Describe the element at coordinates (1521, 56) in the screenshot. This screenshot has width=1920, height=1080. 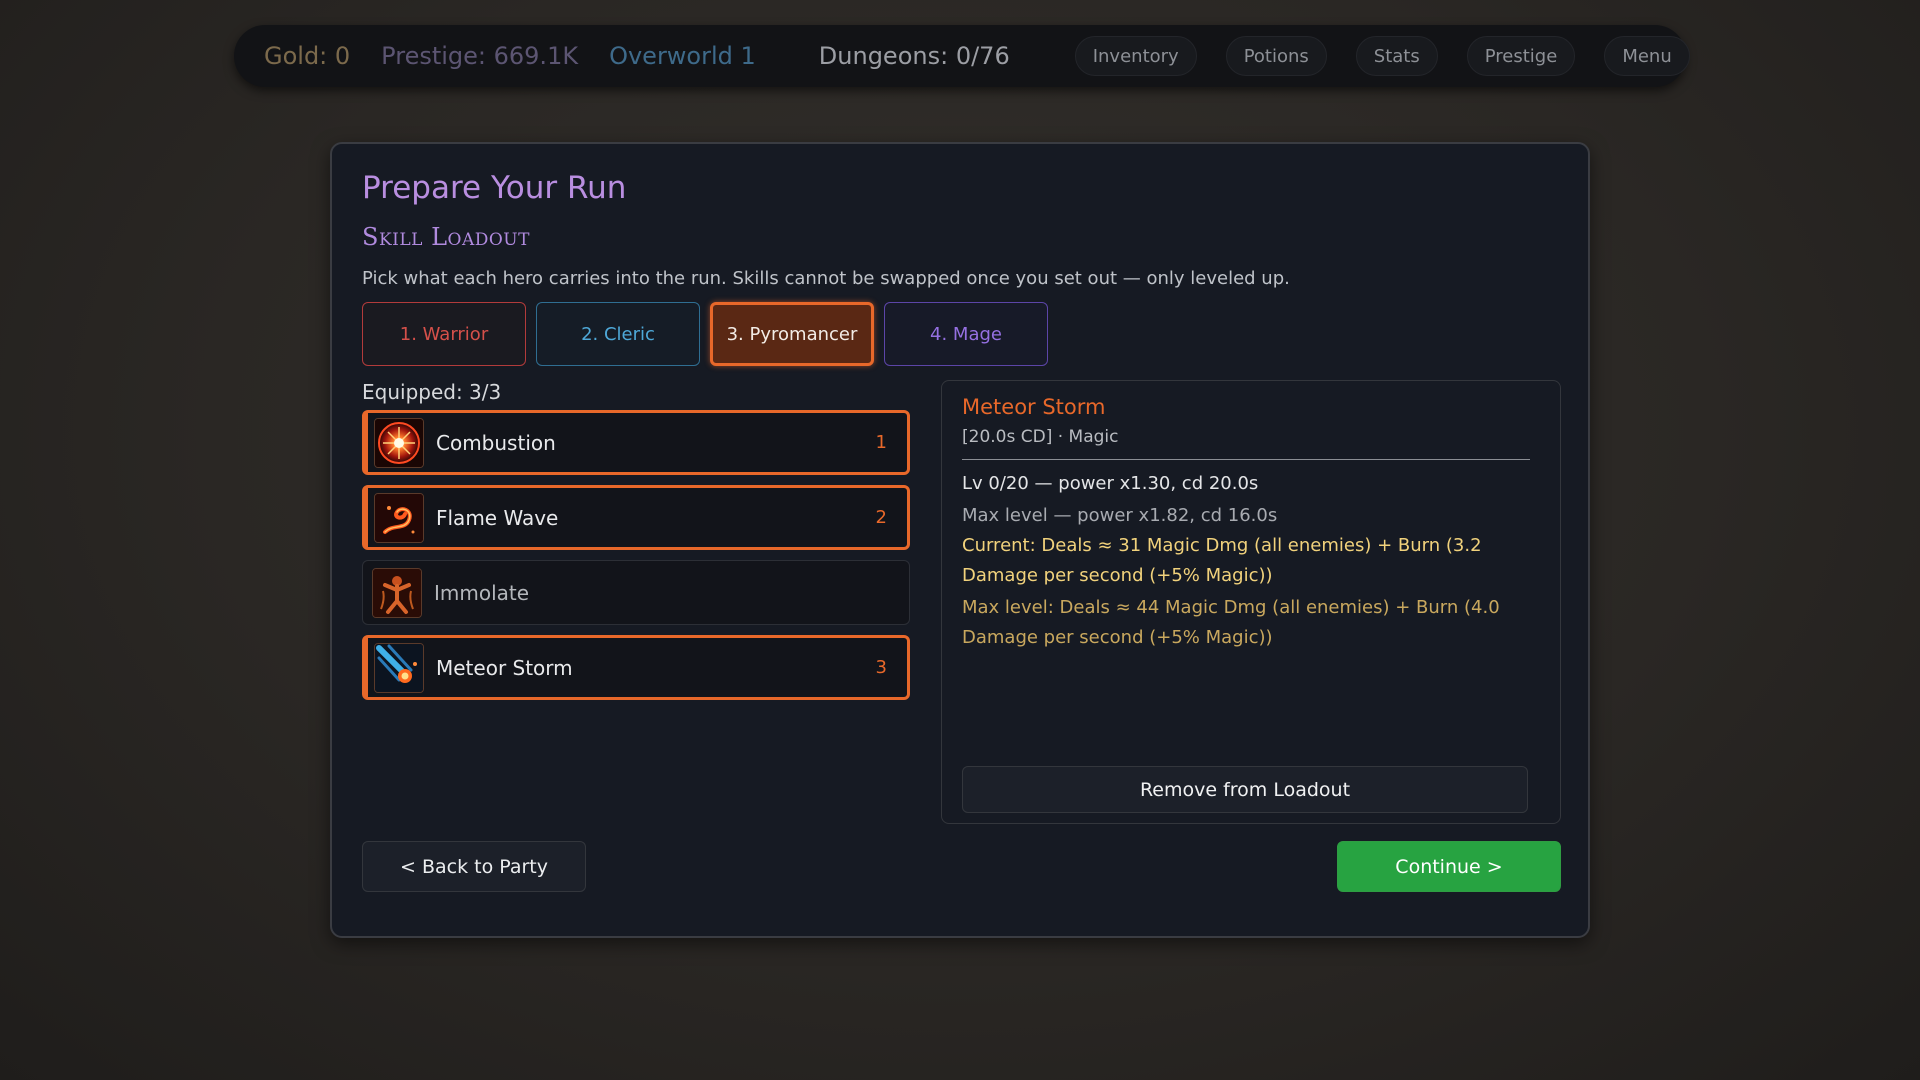
I see `prestige-button: Prestige` at that location.